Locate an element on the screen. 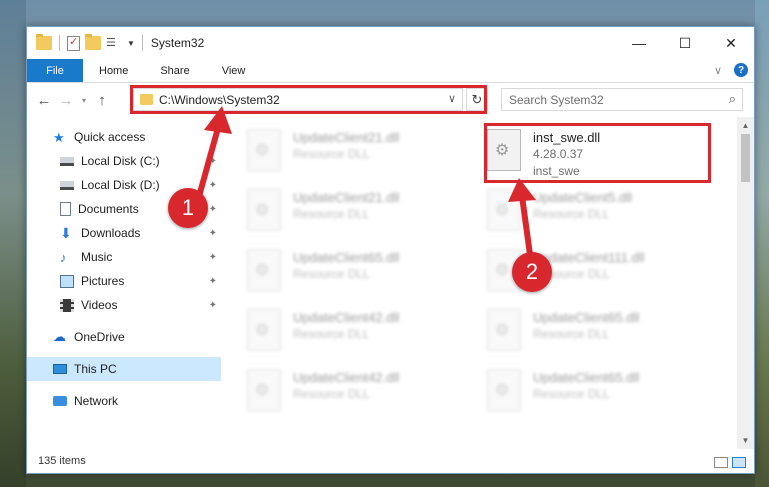  tiles-view-icon is located at coordinates (739, 462).